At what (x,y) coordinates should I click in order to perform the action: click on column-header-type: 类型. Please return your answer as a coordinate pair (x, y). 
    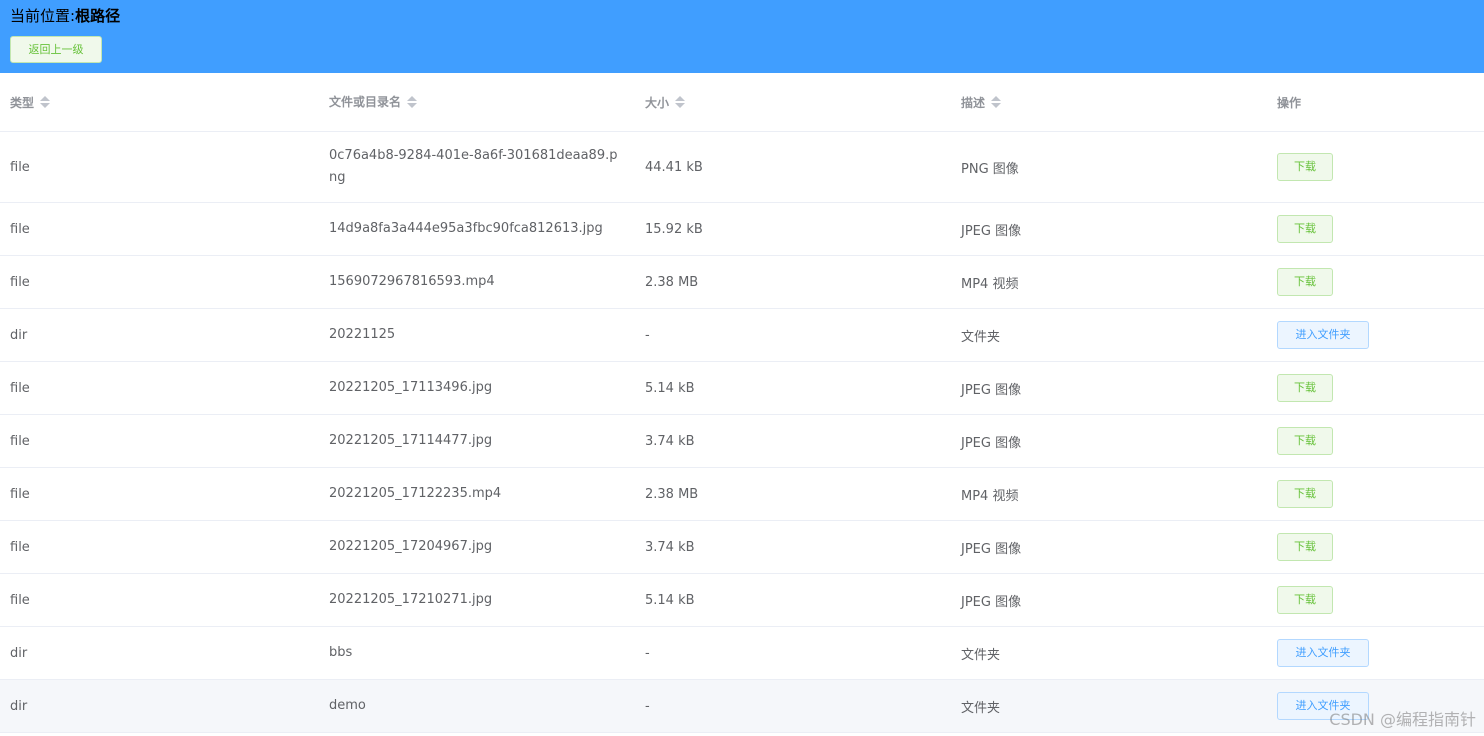
    Looking at the image, I should click on (160, 102).